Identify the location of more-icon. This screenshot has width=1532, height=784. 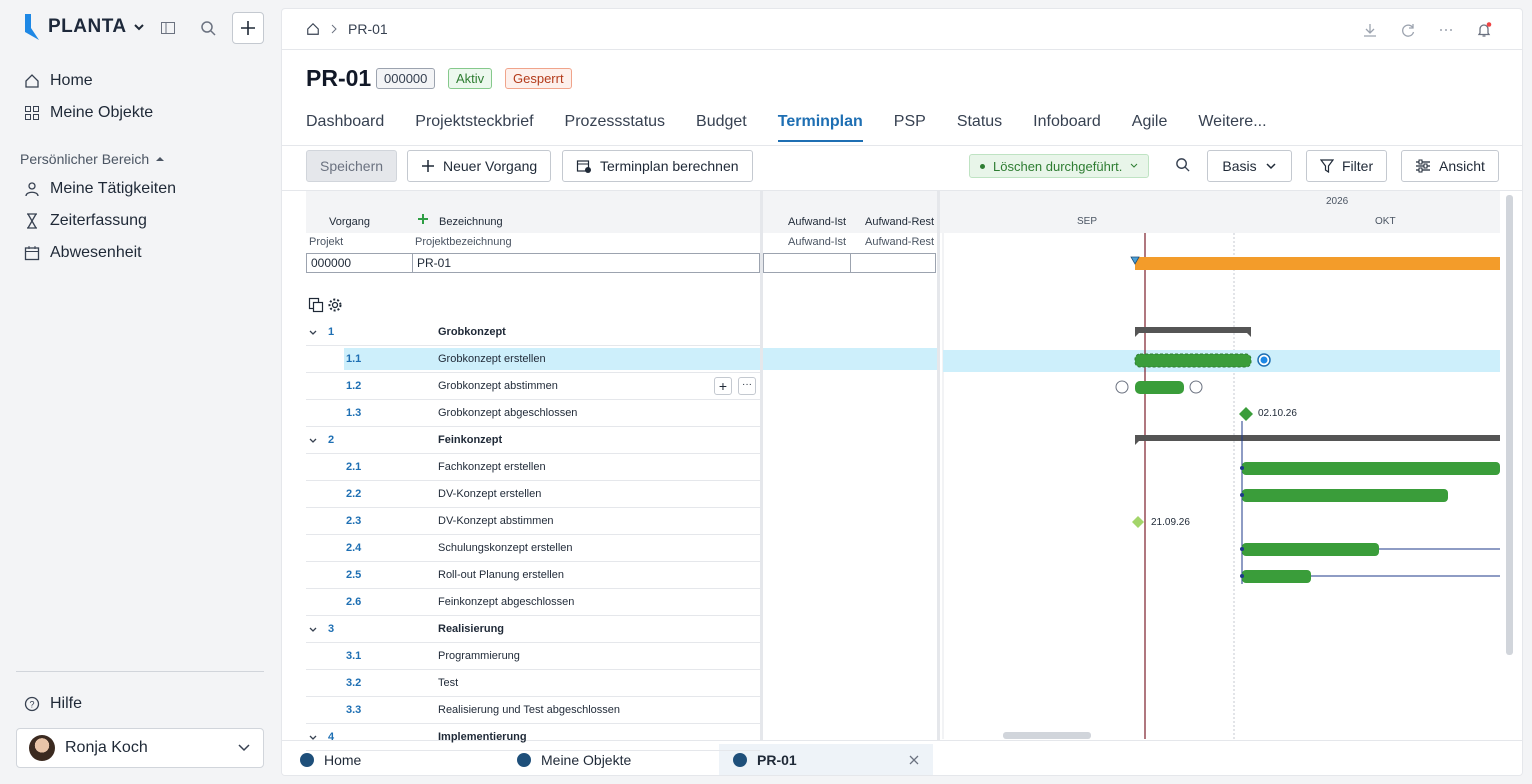
(1446, 30).